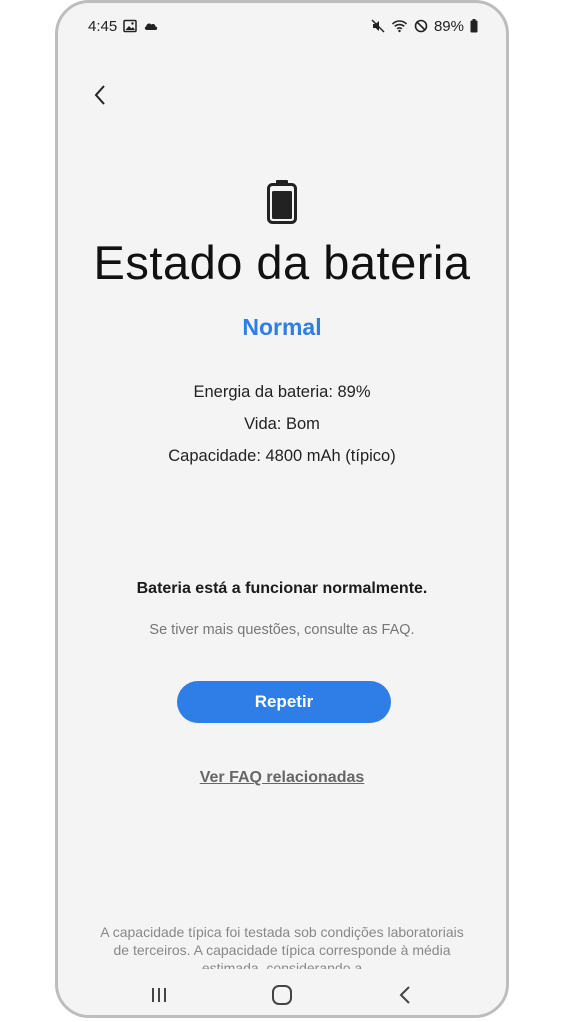 The height and width of the screenshot is (1022, 568). I want to click on back-button, so click(100, 95).